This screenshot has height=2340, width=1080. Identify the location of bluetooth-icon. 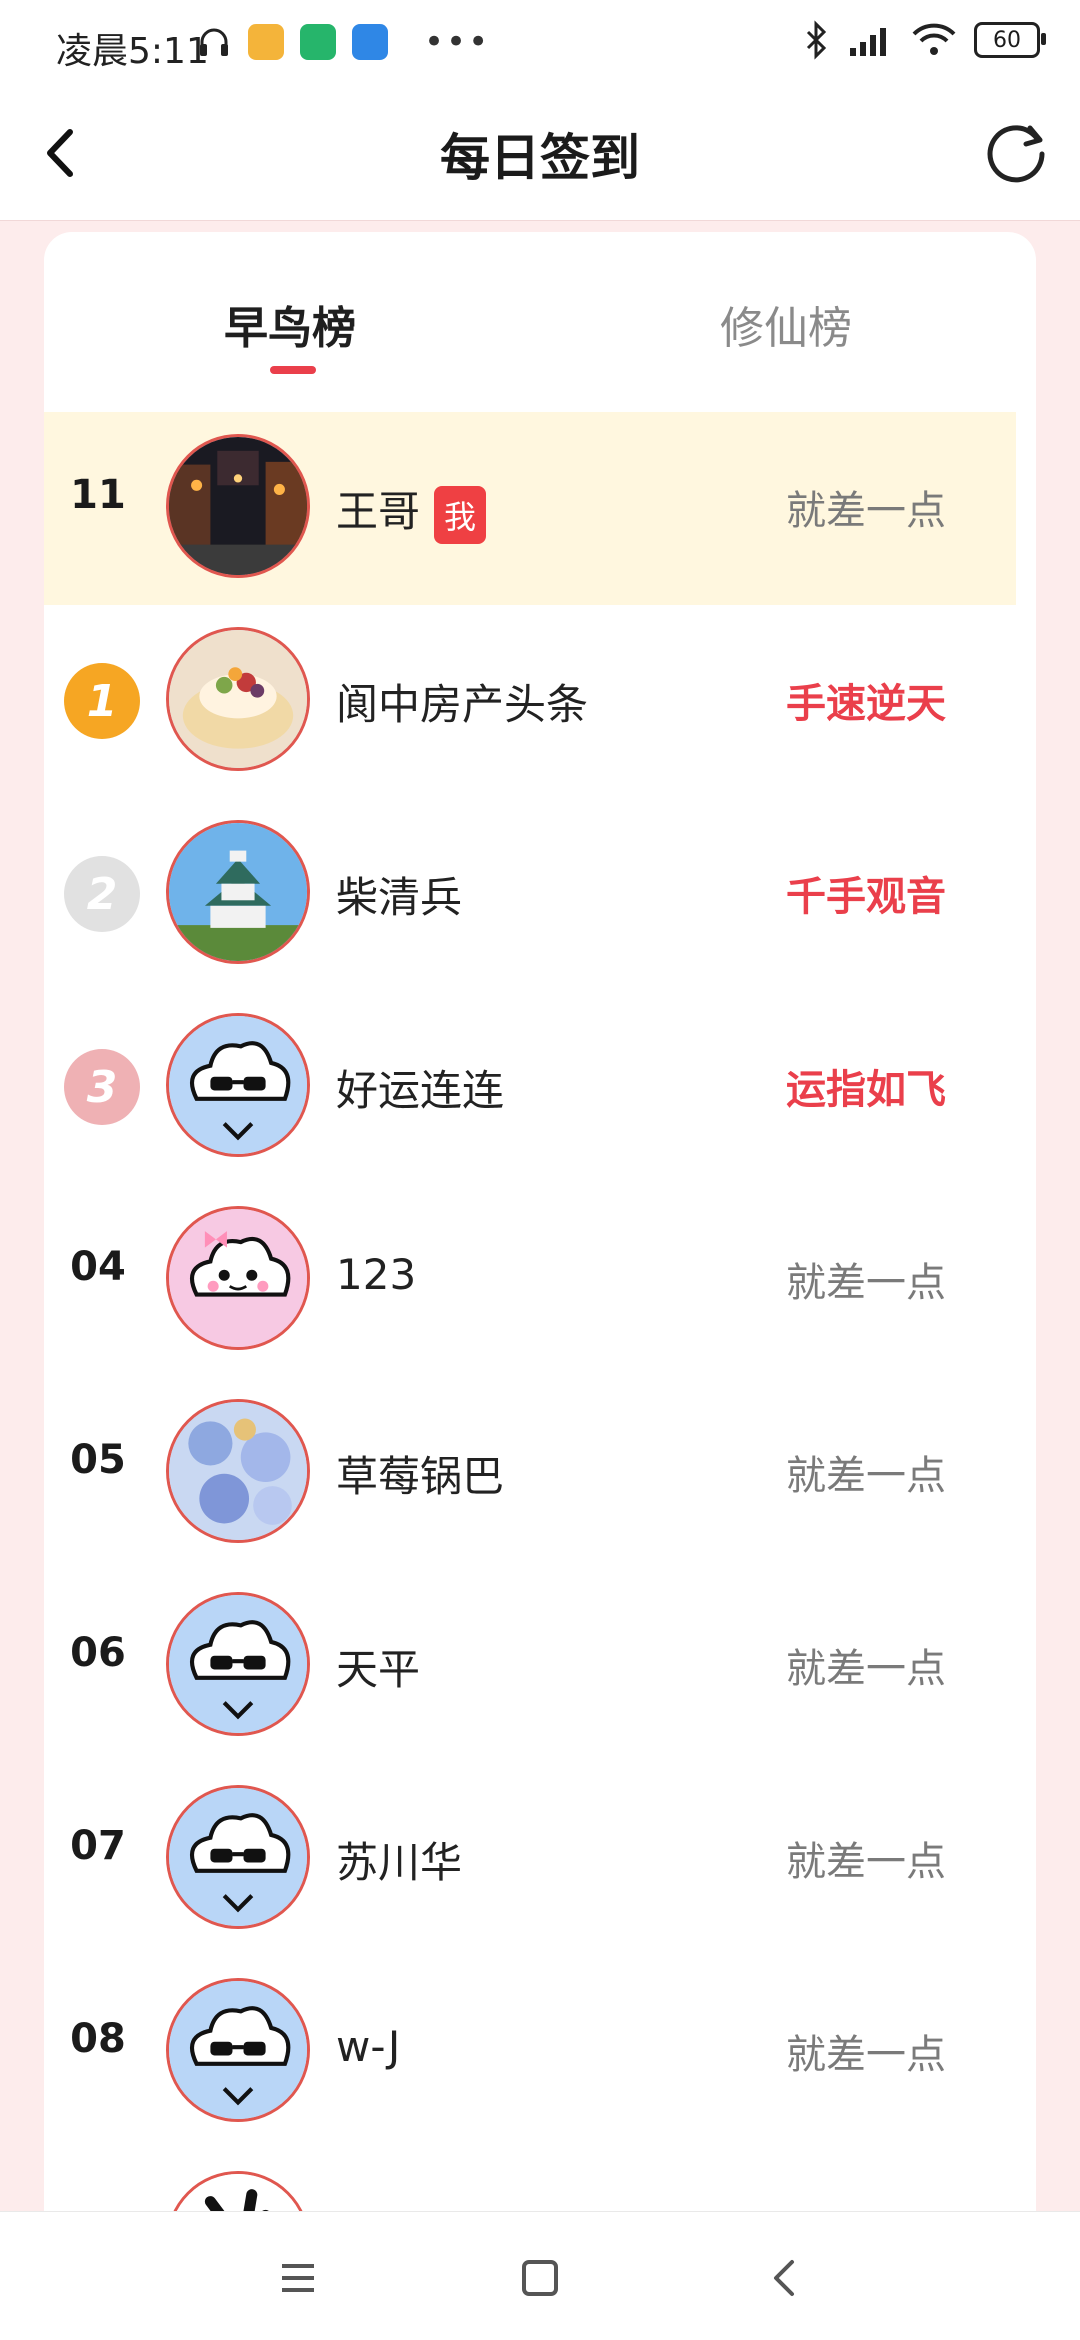
(816, 40).